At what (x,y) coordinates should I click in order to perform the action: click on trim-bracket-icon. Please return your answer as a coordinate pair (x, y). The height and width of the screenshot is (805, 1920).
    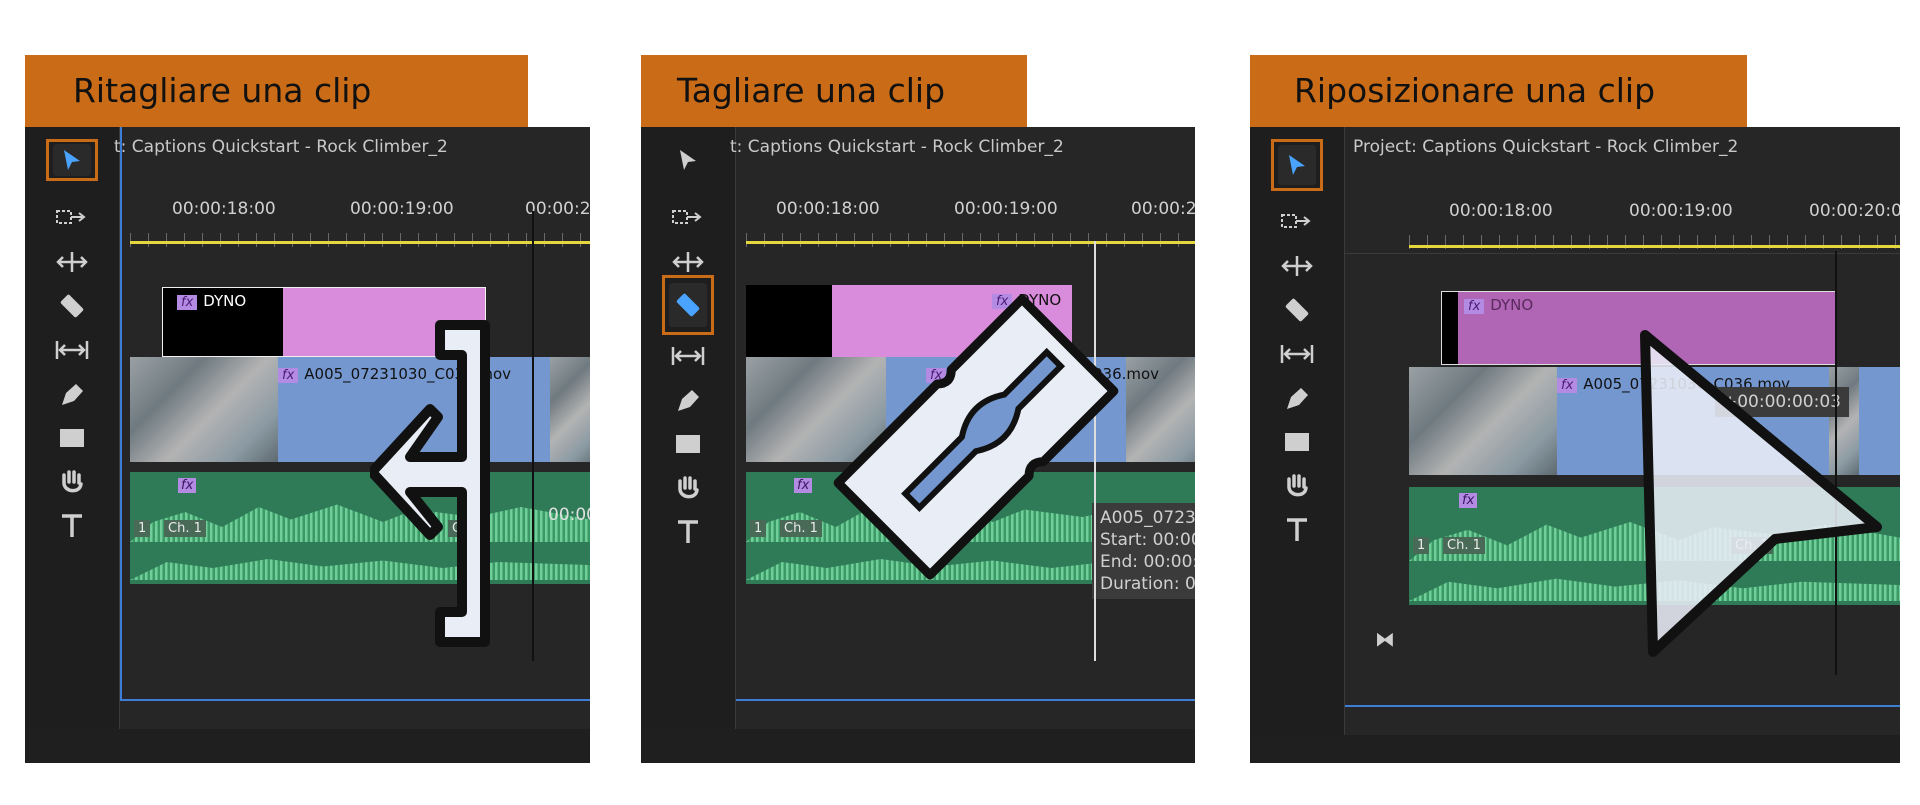
    Looking at the image, I should click on (430, 483).